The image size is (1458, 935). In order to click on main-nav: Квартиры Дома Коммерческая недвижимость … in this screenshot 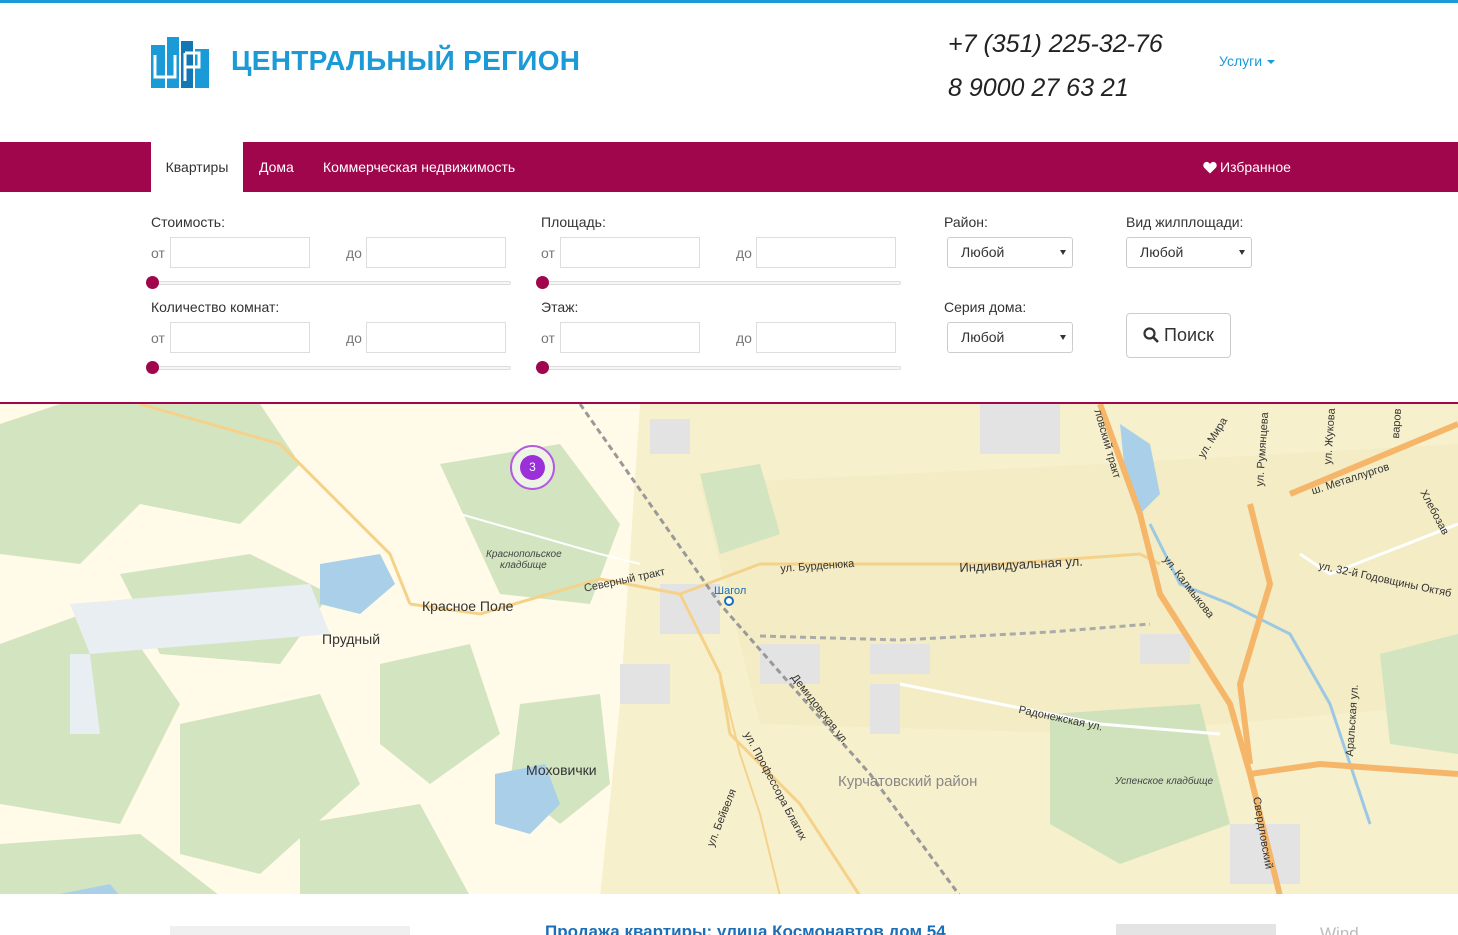, I will do `click(729, 167)`.